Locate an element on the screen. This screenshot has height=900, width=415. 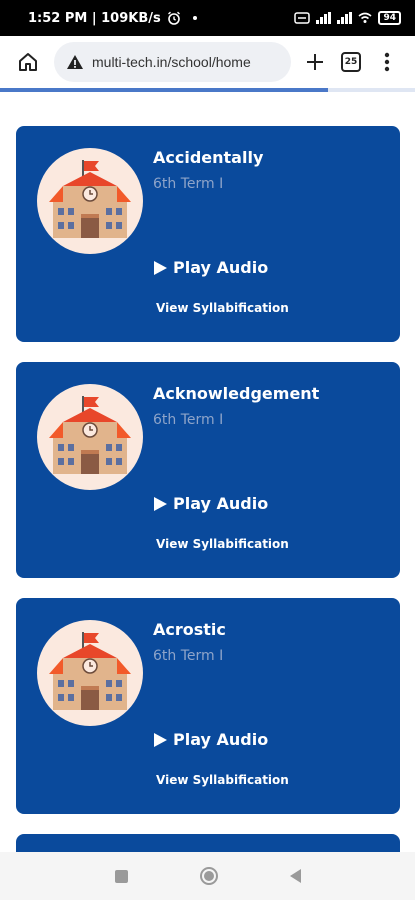
url-bar: multi-tech.in/school/home is located at coordinates (172, 62).